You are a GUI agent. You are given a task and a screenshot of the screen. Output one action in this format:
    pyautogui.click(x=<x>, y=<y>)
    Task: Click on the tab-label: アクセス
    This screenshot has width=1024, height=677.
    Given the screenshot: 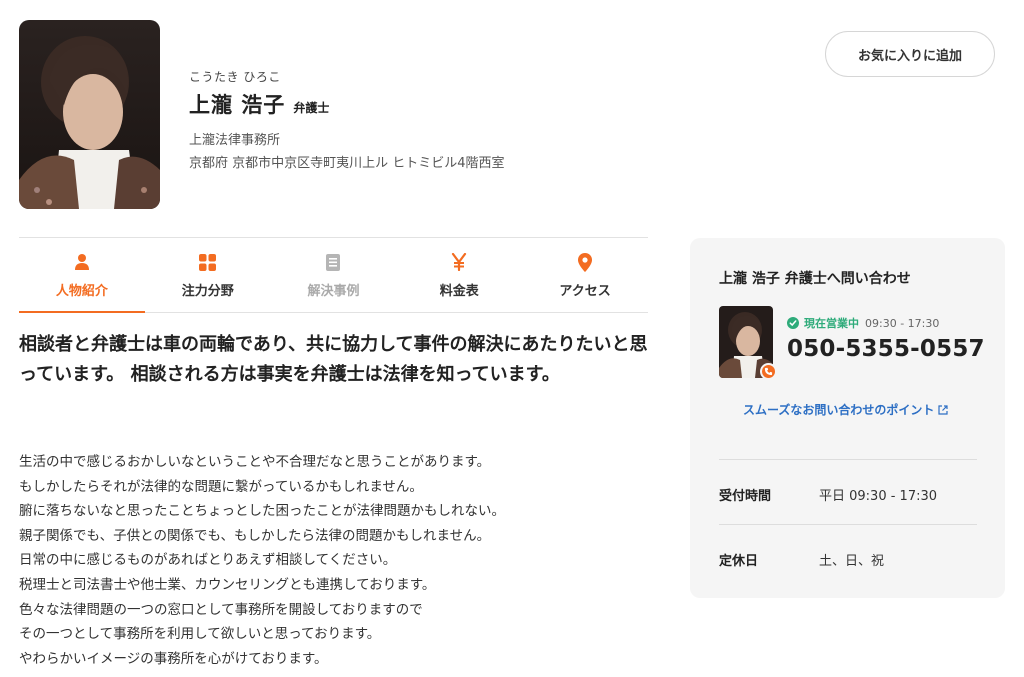 What is the action you would take?
    pyautogui.click(x=585, y=291)
    